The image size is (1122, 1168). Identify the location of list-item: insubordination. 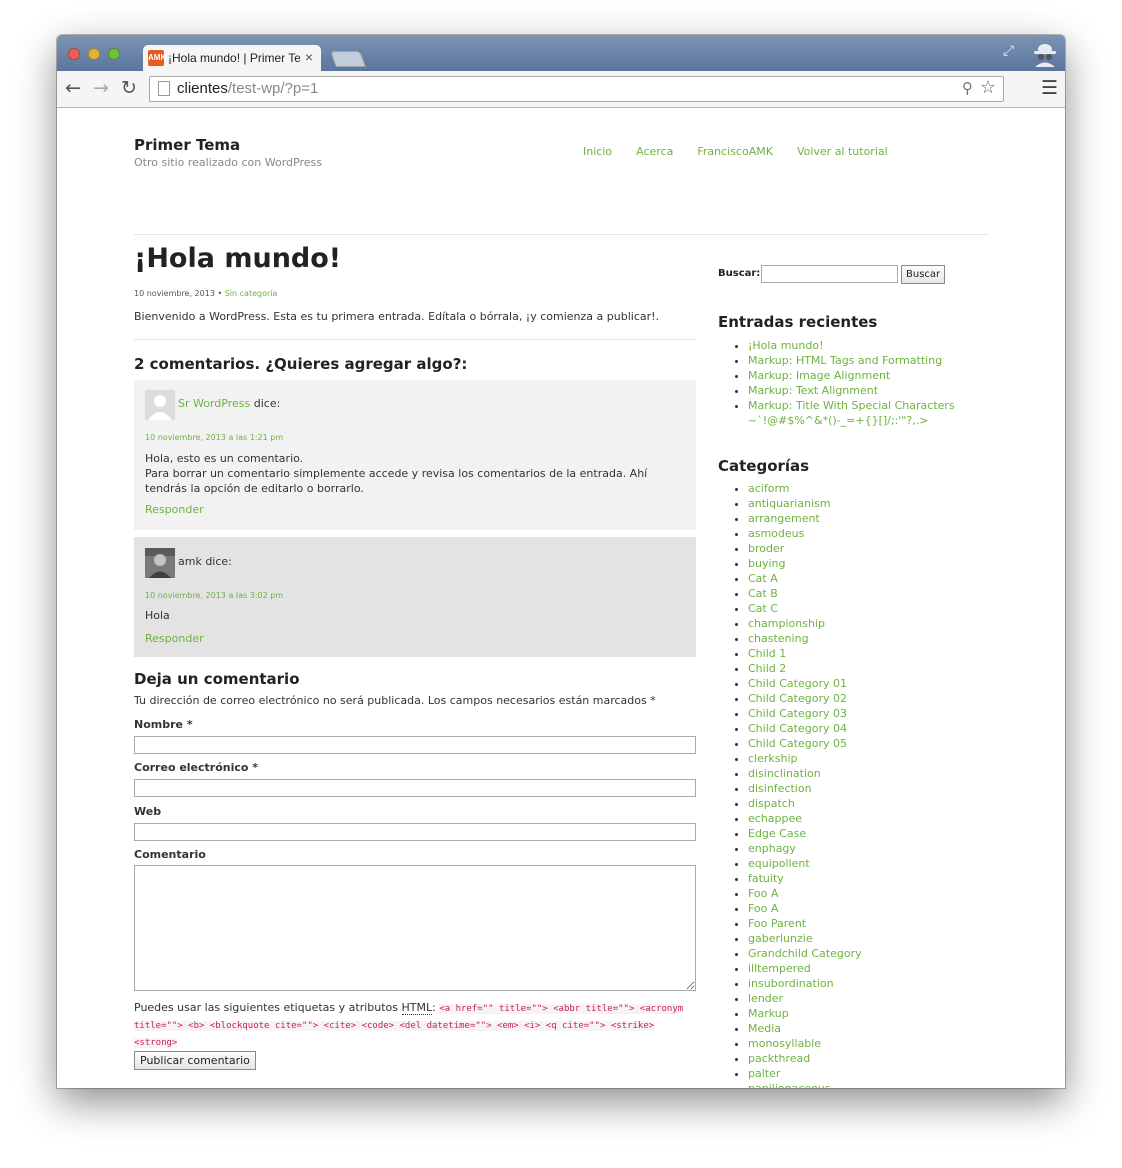
(868, 983).